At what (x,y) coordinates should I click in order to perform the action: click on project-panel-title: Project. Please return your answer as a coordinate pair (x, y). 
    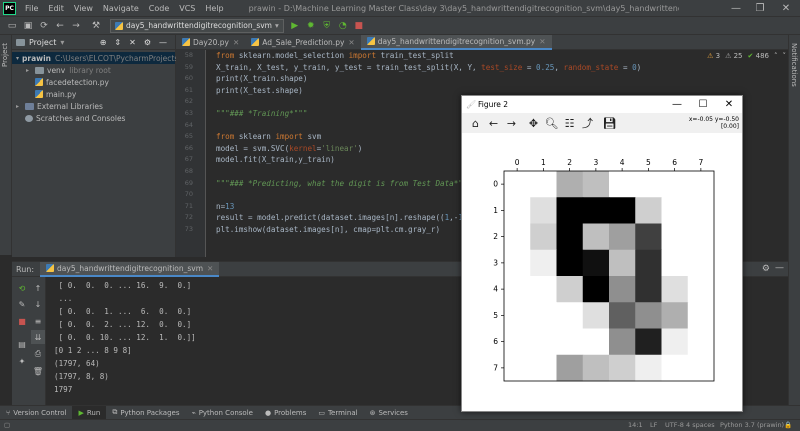
    Looking at the image, I should click on (42, 42).